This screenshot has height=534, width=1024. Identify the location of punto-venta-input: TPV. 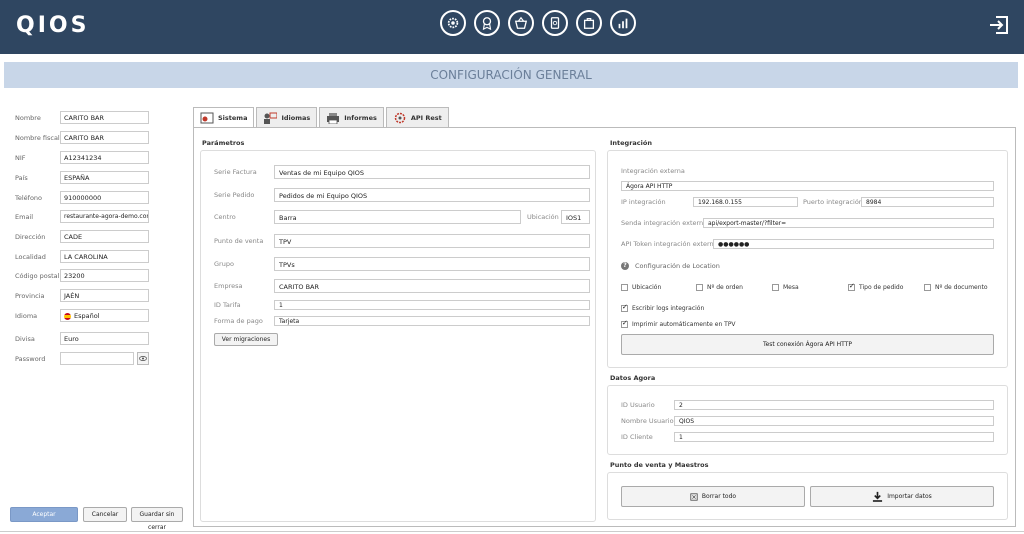
(432, 241).